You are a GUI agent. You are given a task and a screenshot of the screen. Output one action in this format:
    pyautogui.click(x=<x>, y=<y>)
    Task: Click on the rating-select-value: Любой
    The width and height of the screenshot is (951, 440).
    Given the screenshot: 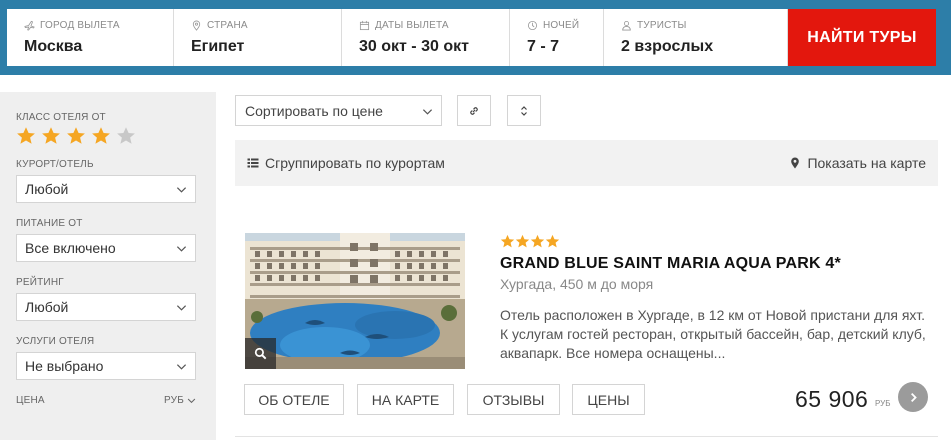 What is the action you would take?
    pyautogui.click(x=47, y=307)
    